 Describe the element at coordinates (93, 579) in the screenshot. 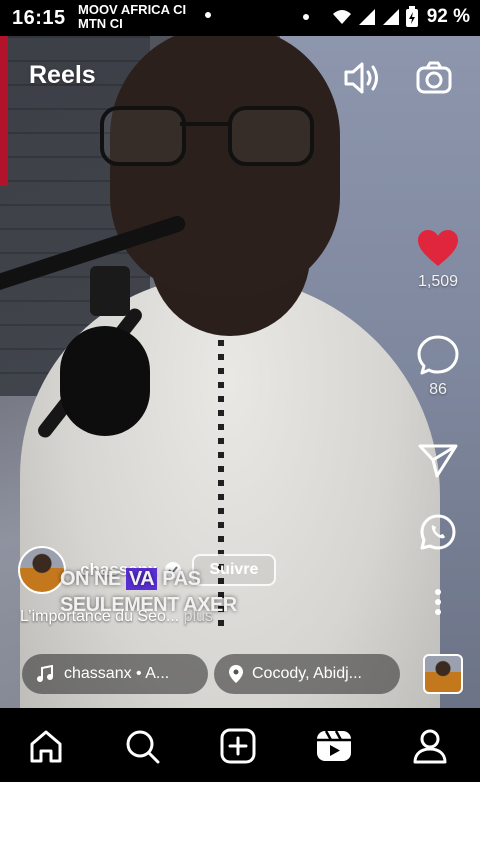

I see `subtitle-part: ON NE` at that location.